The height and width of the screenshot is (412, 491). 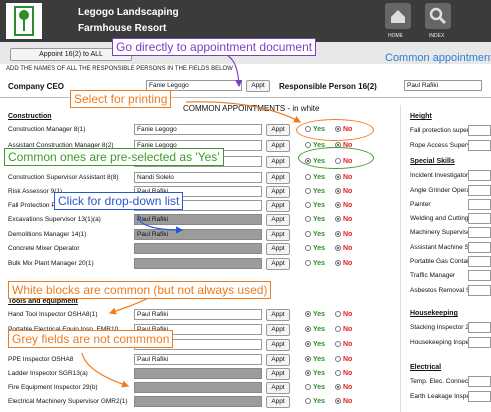 I want to click on ceo-appt-button: Appt, so click(x=258, y=86).